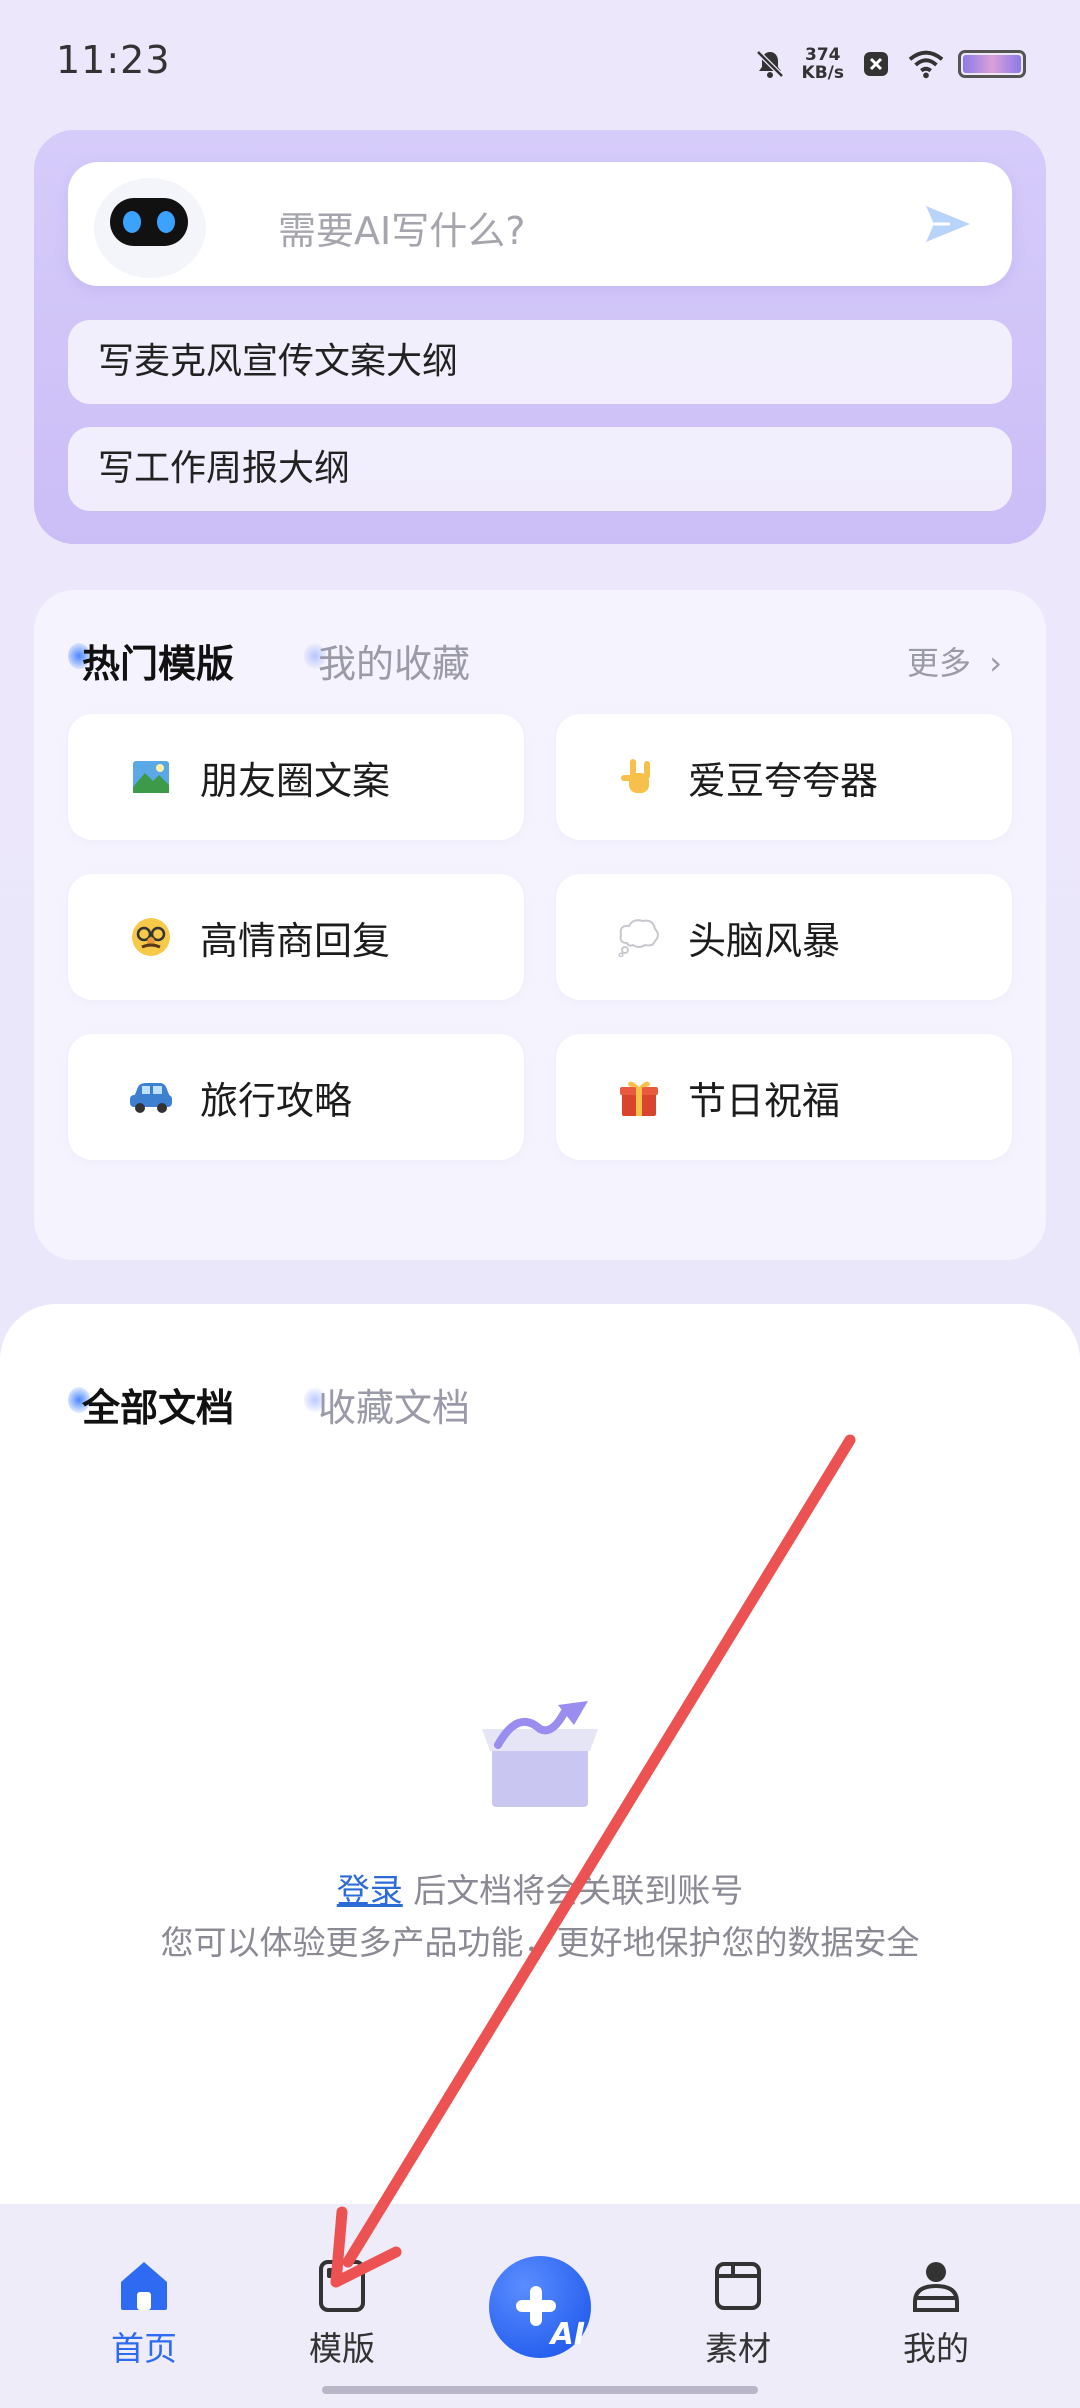 The height and width of the screenshot is (2408, 1080). Describe the element at coordinates (151, 777) in the screenshot. I see `landscape-photo-icon` at that location.